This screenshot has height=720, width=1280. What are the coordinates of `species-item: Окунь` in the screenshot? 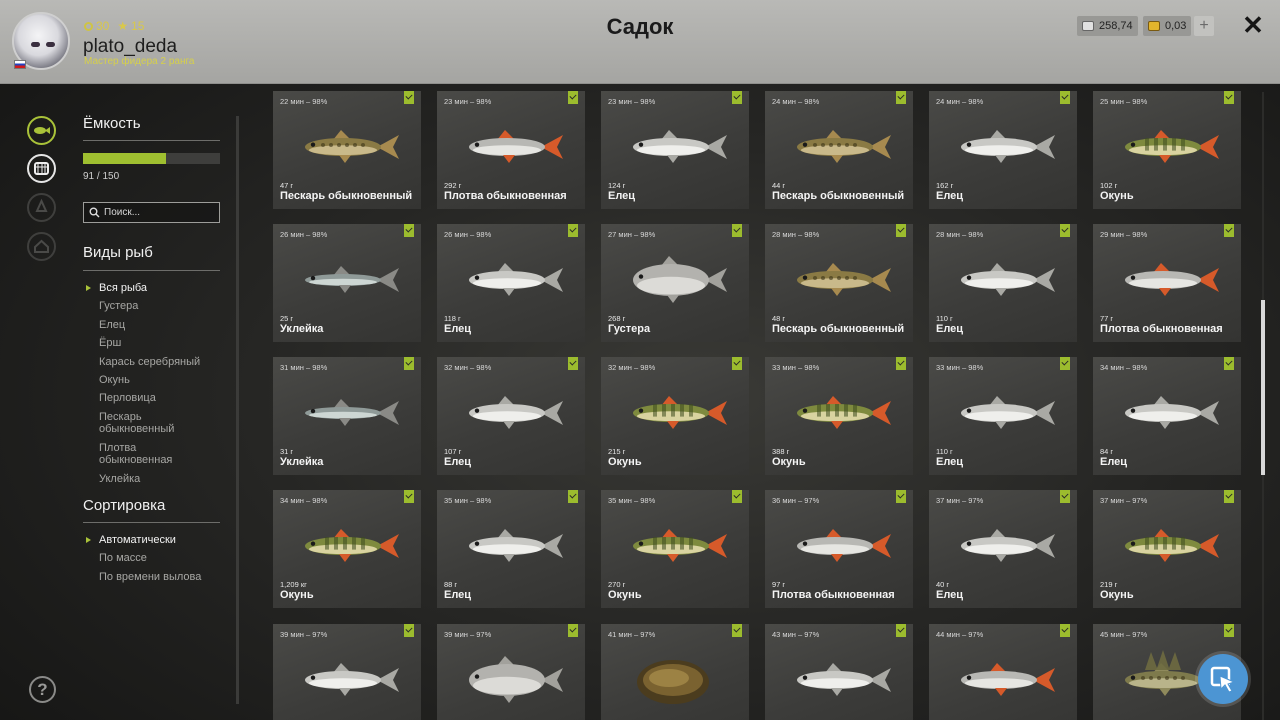 It's located at (154, 380).